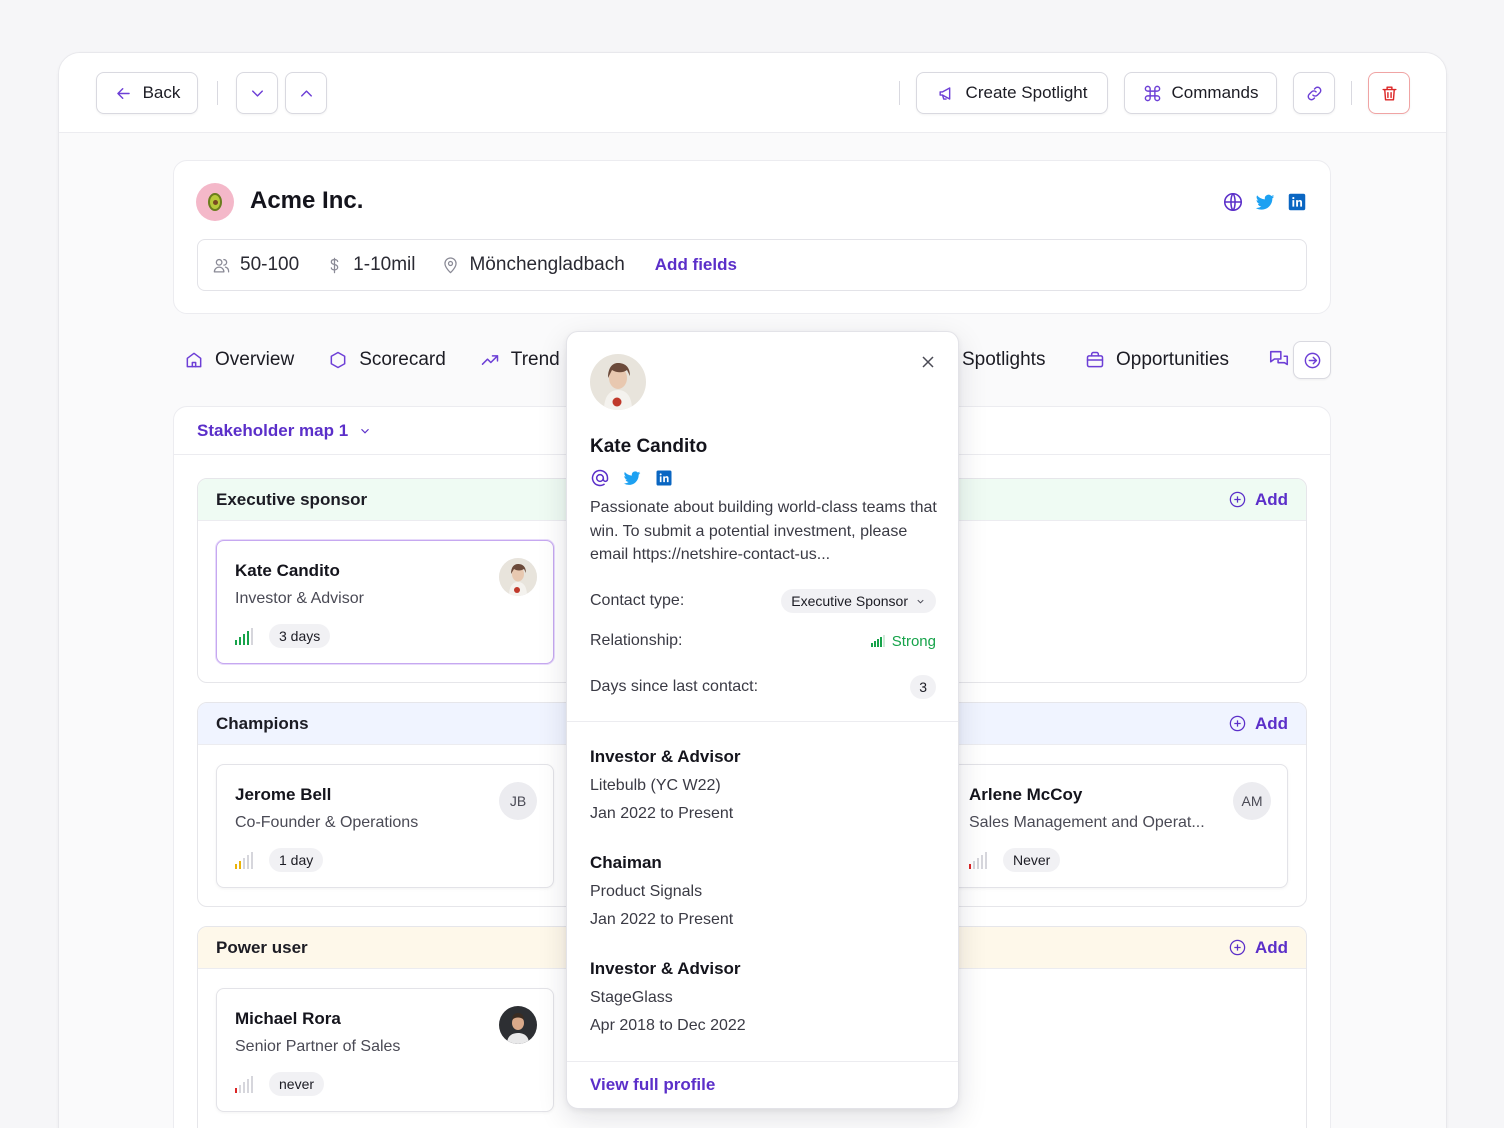 The height and width of the screenshot is (1128, 1504). Describe the element at coordinates (533, 265) in the screenshot. I see `location-field: Mönchengladbach` at that location.